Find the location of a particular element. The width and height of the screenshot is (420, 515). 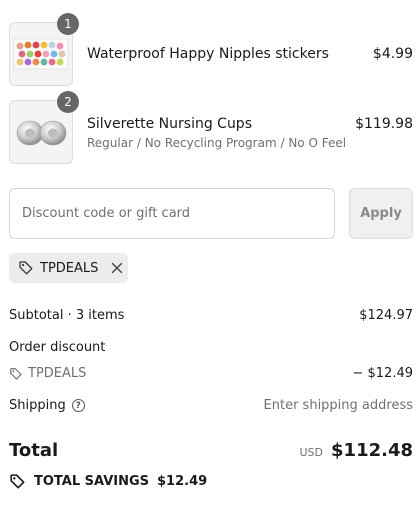

applied-discount-chip: TPDEALS is located at coordinates (68, 268).